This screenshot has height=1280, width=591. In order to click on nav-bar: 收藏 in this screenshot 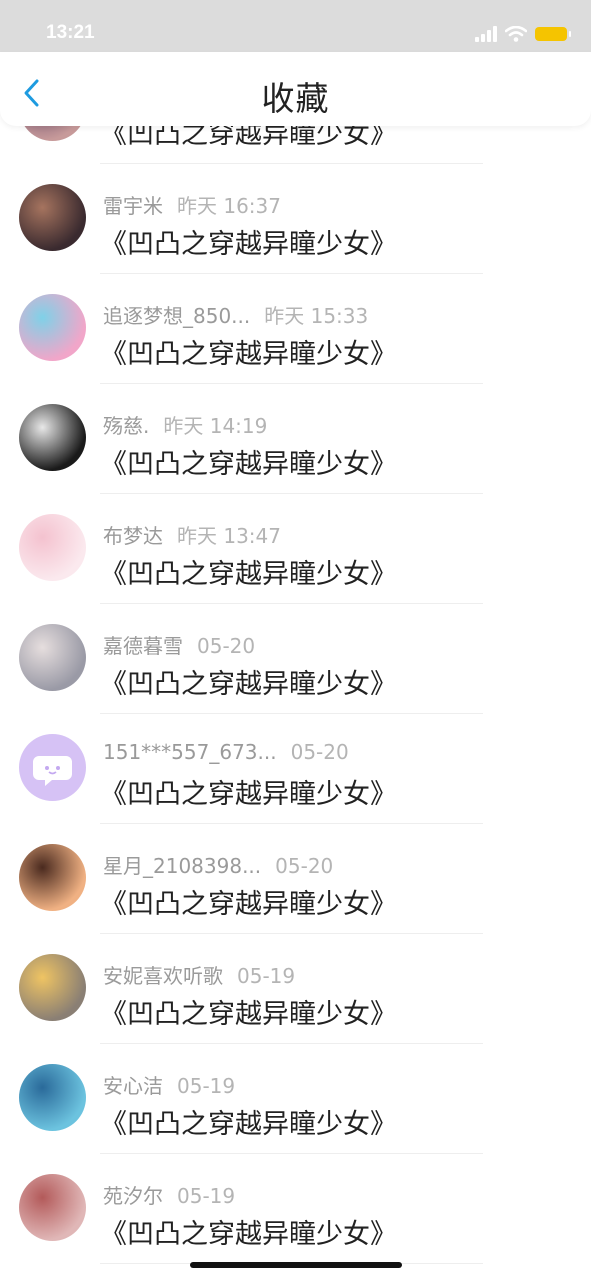, I will do `click(295, 89)`.